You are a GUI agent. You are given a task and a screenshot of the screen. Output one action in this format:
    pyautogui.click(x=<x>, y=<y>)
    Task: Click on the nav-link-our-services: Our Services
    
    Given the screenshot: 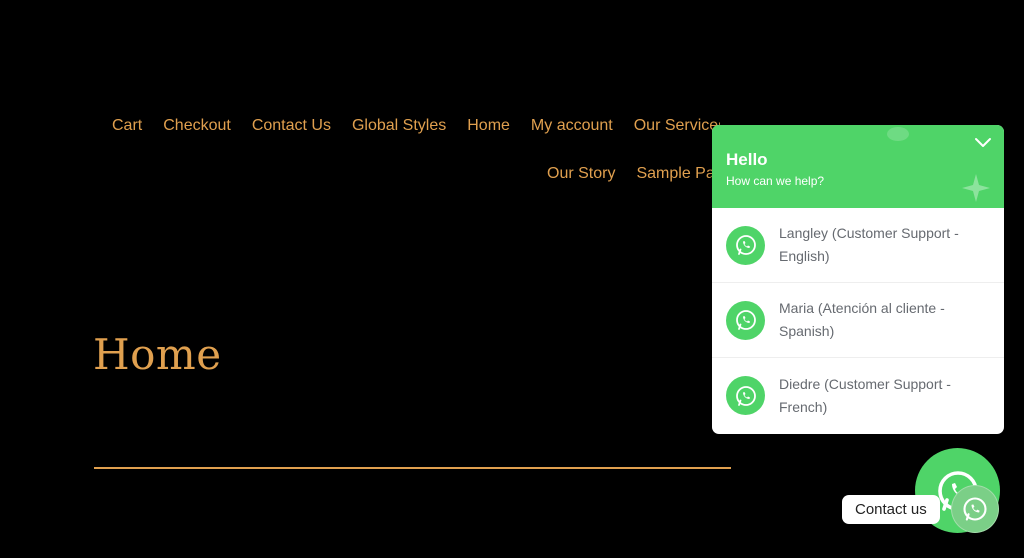 What is the action you would take?
    pyautogui.click(x=677, y=126)
    